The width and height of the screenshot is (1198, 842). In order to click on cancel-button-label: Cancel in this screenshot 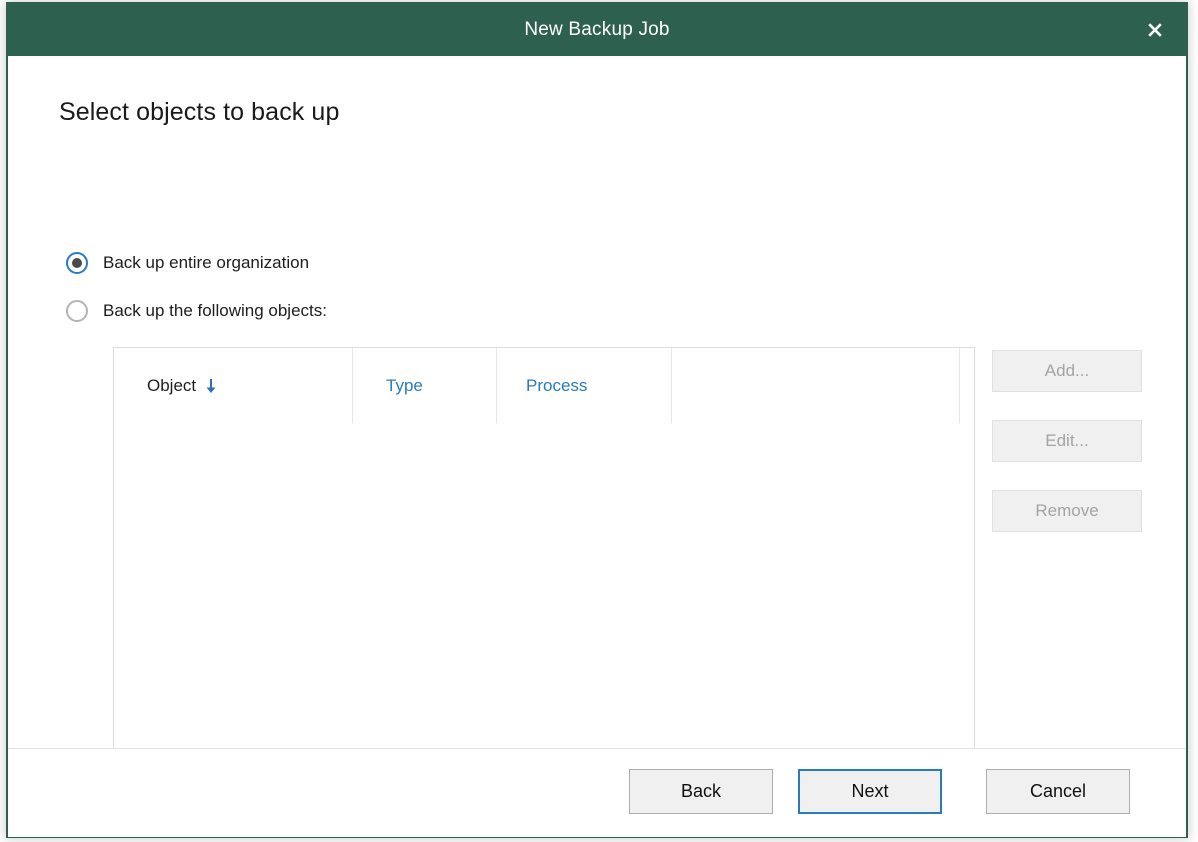, I will do `click(1058, 791)`.